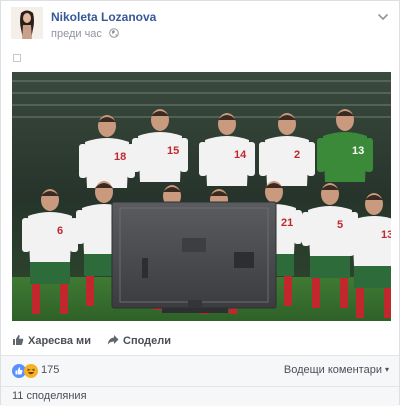 This screenshot has width=400, height=406. What do you see at coordinates (147, 341) in the screenshot?
I see `share-label: Сподели` at bounding box center [147, 341].